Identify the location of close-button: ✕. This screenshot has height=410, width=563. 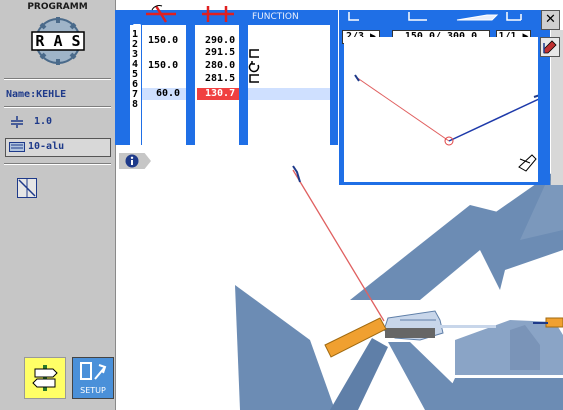
(550, 20).